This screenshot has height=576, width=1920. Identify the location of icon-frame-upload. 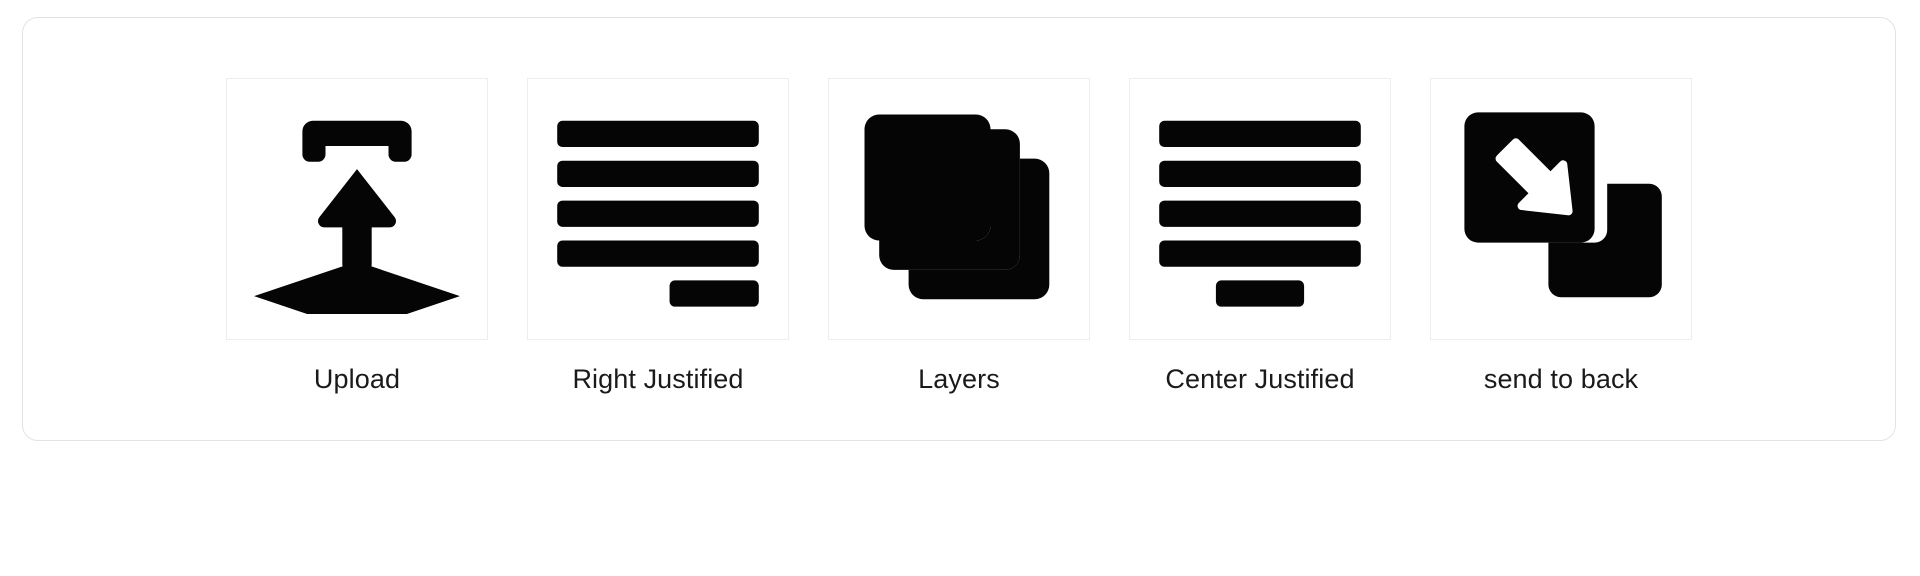
(357, 209).